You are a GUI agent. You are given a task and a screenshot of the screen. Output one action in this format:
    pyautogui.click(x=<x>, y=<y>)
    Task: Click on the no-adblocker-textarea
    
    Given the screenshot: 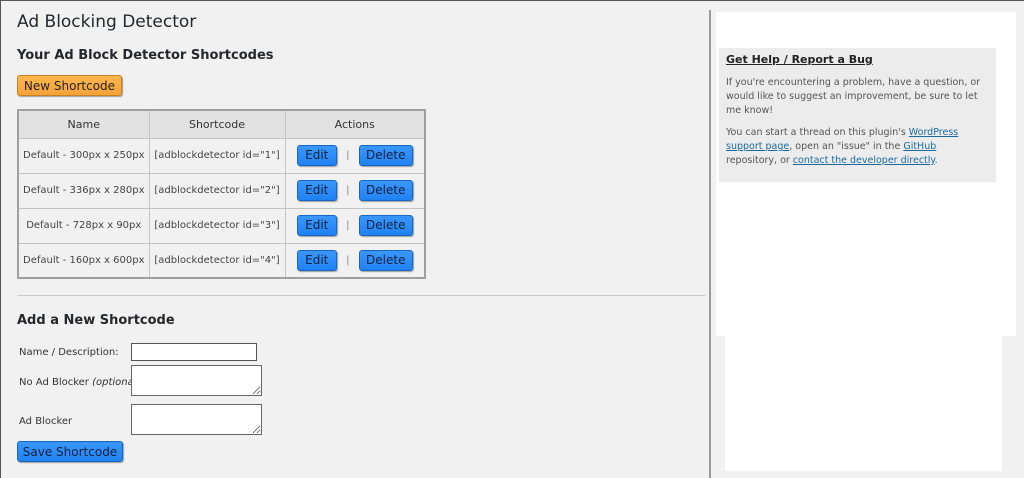 What is the action you would take?
    pyautogui.click(x=196, y=380)
    